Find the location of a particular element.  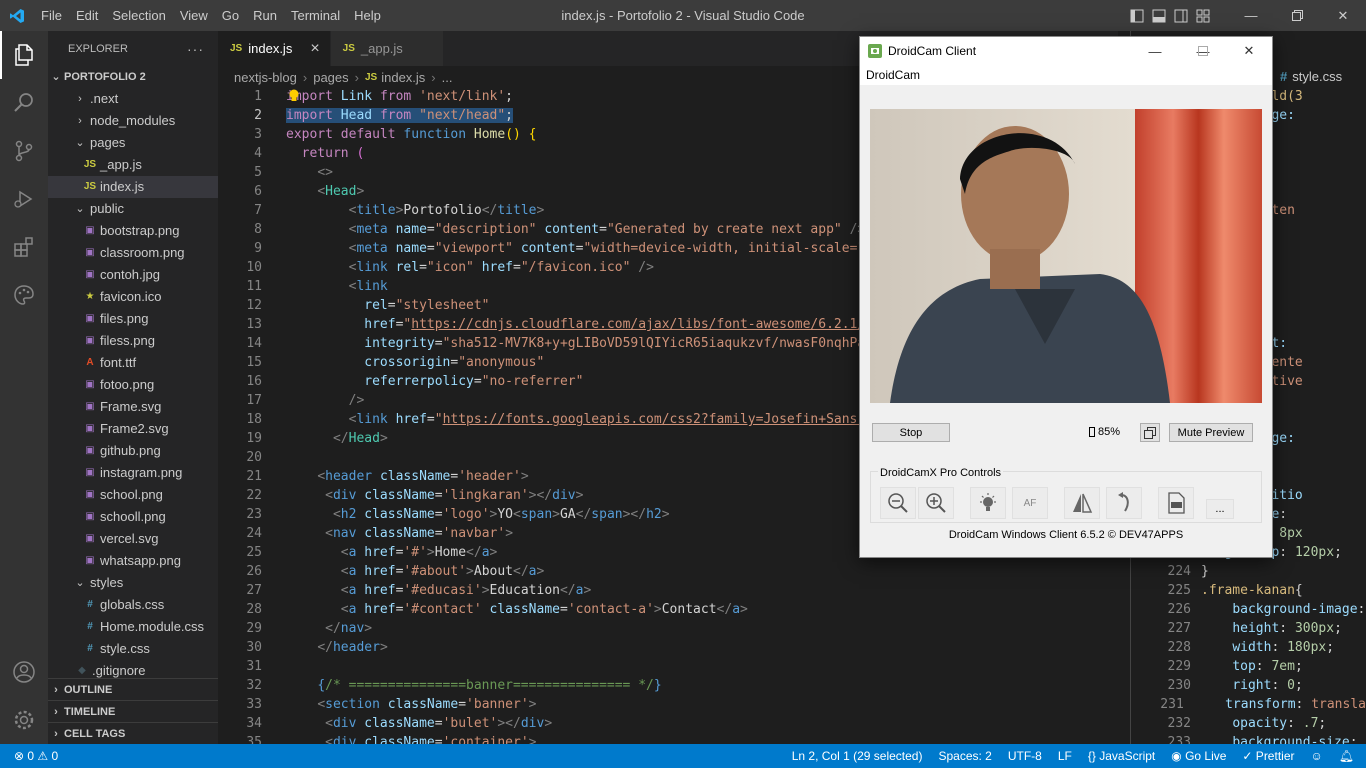

mirror-icon is located at coordinates (1082, 503).